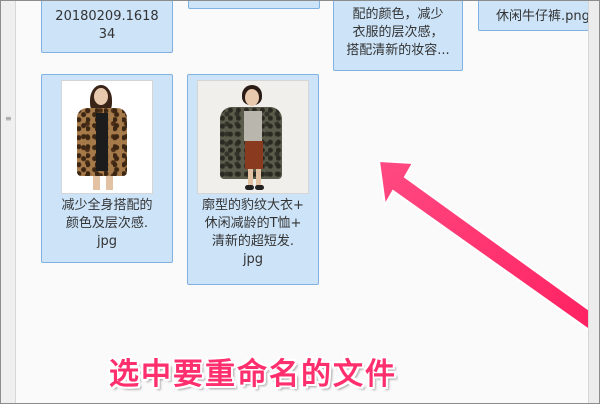 This screenshot has width=600, height=404. I want to click on window-right-edge, so click(593, 202).